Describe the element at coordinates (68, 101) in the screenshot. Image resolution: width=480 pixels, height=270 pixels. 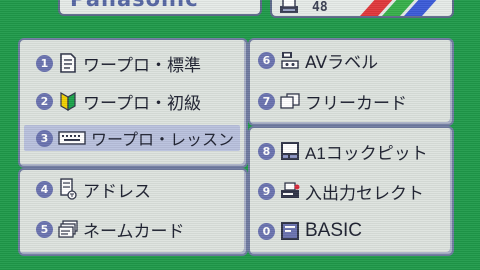
I see `beginner-mark-icon` at that location.